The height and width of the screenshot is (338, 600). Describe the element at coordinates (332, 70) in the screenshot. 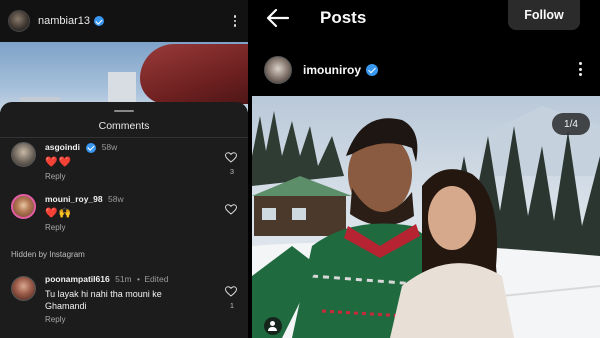

I see `post-author-username: imouniroy` at that location.